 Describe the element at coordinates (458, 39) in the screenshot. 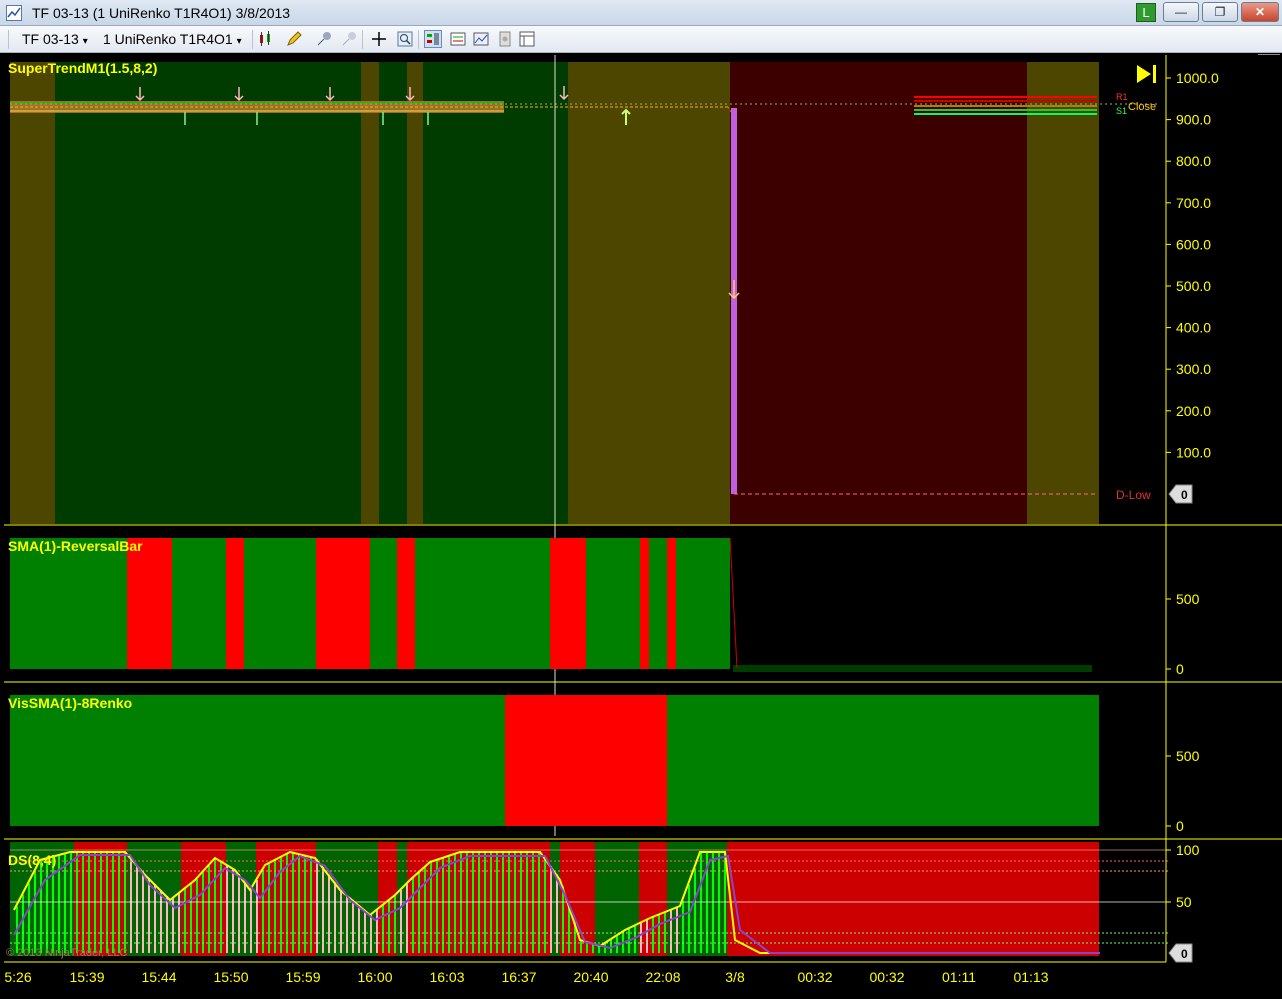

I see `data-box-icon` at that location.